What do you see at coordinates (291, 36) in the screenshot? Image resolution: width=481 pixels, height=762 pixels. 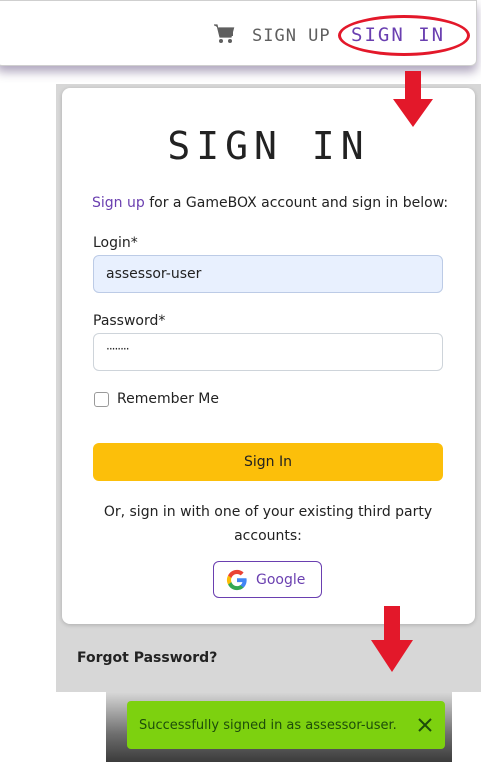 I see `nav-sign-up-link: SIGN UP` at bounding box center [291, 36].